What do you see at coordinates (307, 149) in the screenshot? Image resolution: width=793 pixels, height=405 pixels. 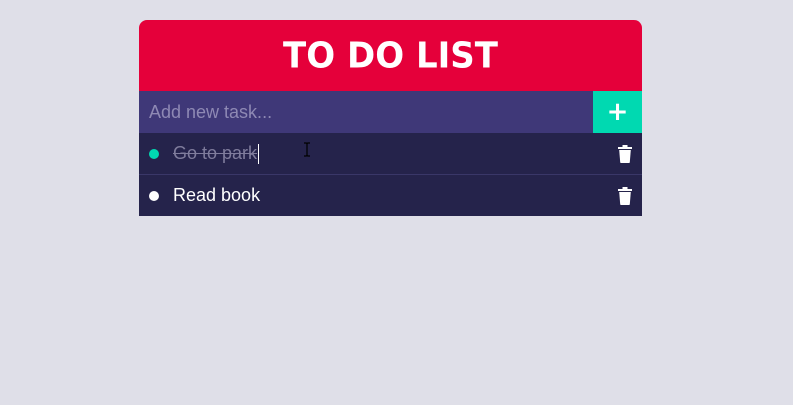 I see `text-cursor-icon` at bounding box center [307, 149].